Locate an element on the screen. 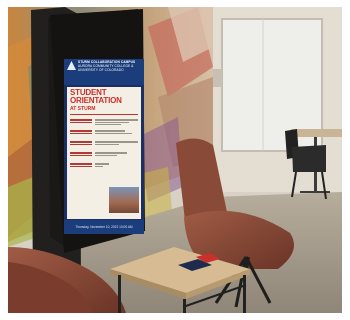  building-photo is located at coordinates (124, 200).